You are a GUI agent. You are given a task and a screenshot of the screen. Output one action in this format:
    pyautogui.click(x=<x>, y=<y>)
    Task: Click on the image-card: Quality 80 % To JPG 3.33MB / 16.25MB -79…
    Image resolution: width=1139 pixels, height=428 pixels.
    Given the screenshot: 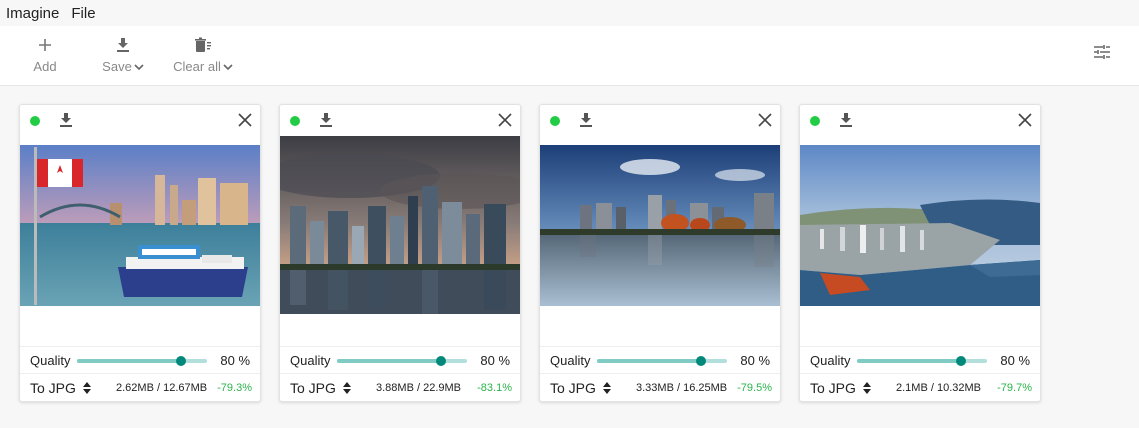 What is the action you would take?
    pyautogui.click(x=660, y=253)
    